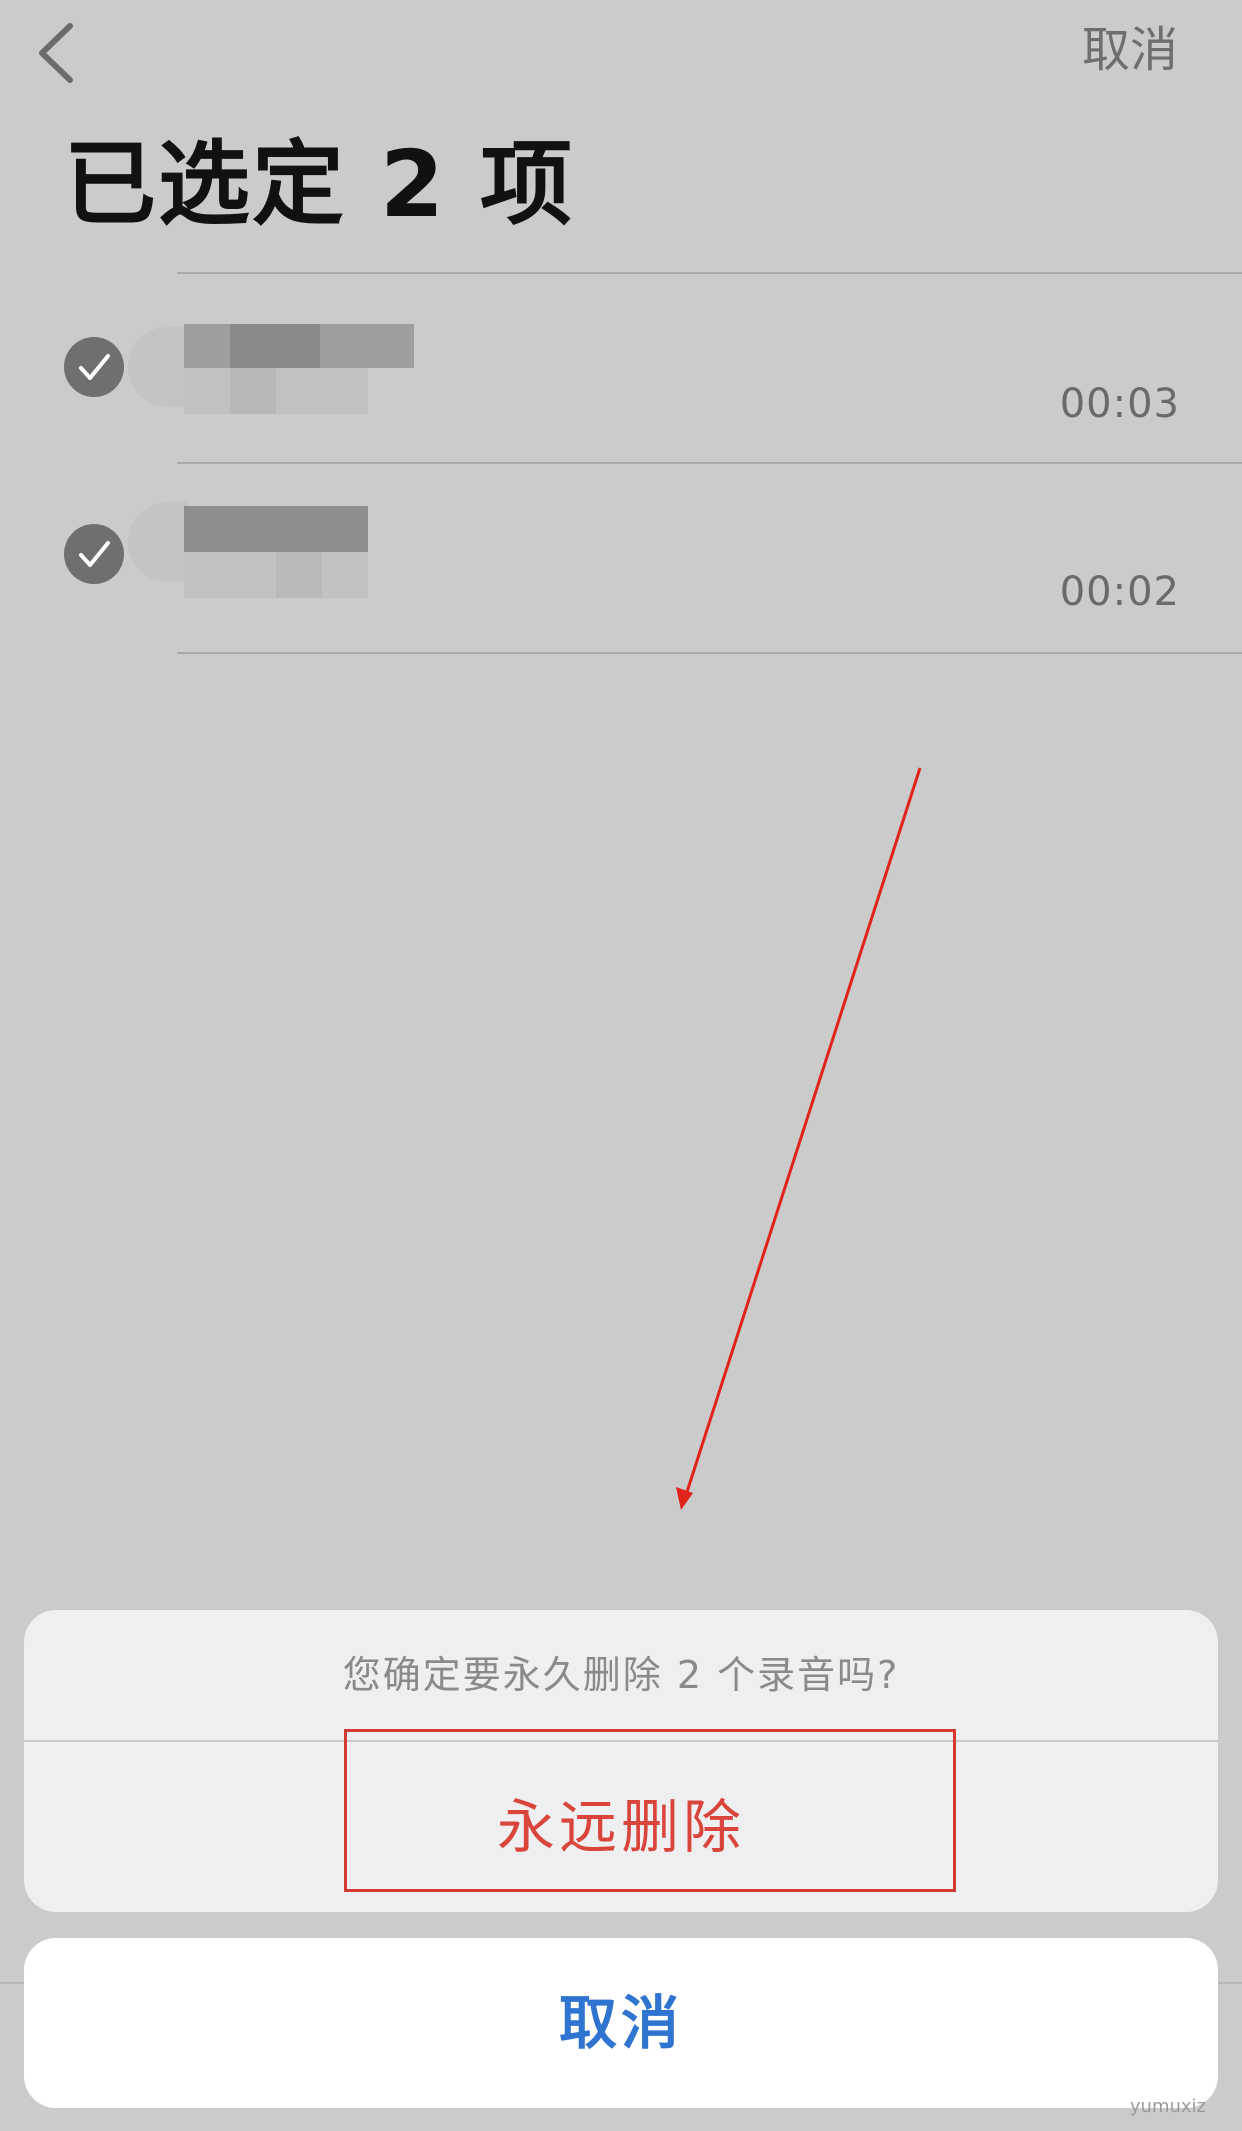  I want to click on sheet-cancel-button: 取消, so click(621, 2023).